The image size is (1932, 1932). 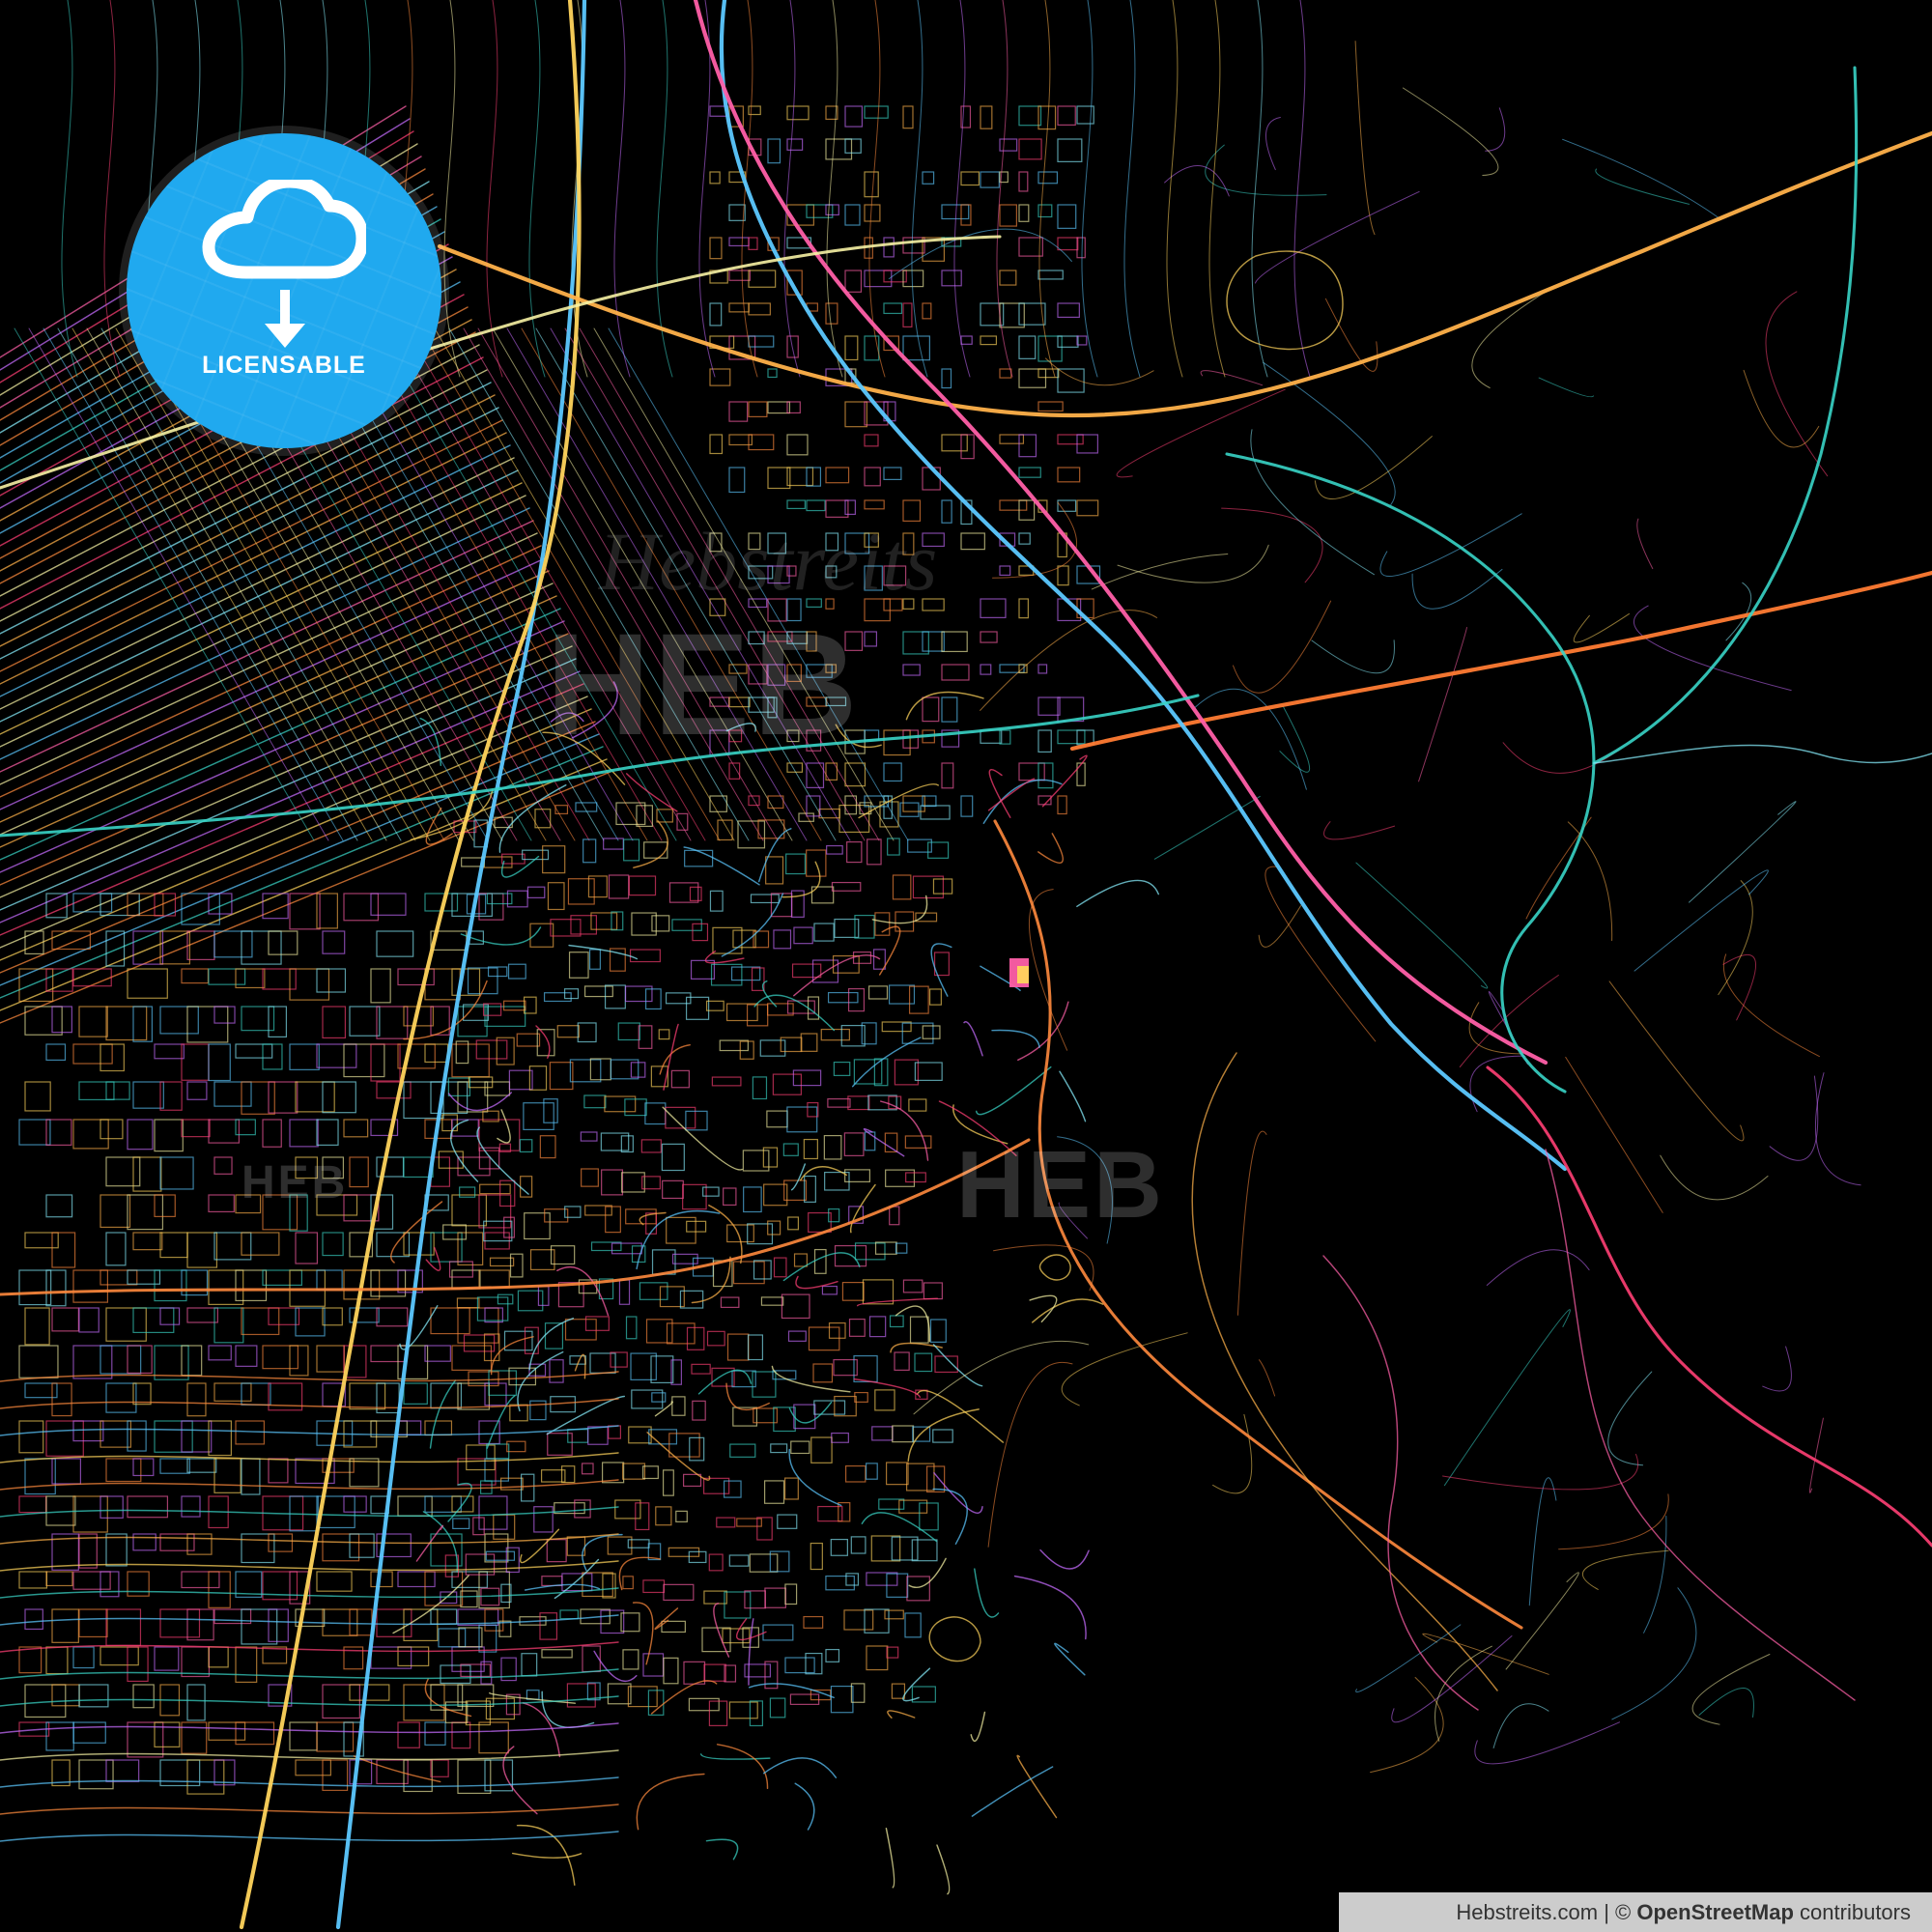 What do you see at coordinates (1715, 1912) in the screenshot?
I see `credit-source: OpenStreetMap` at bounding box center [1715, 1912].